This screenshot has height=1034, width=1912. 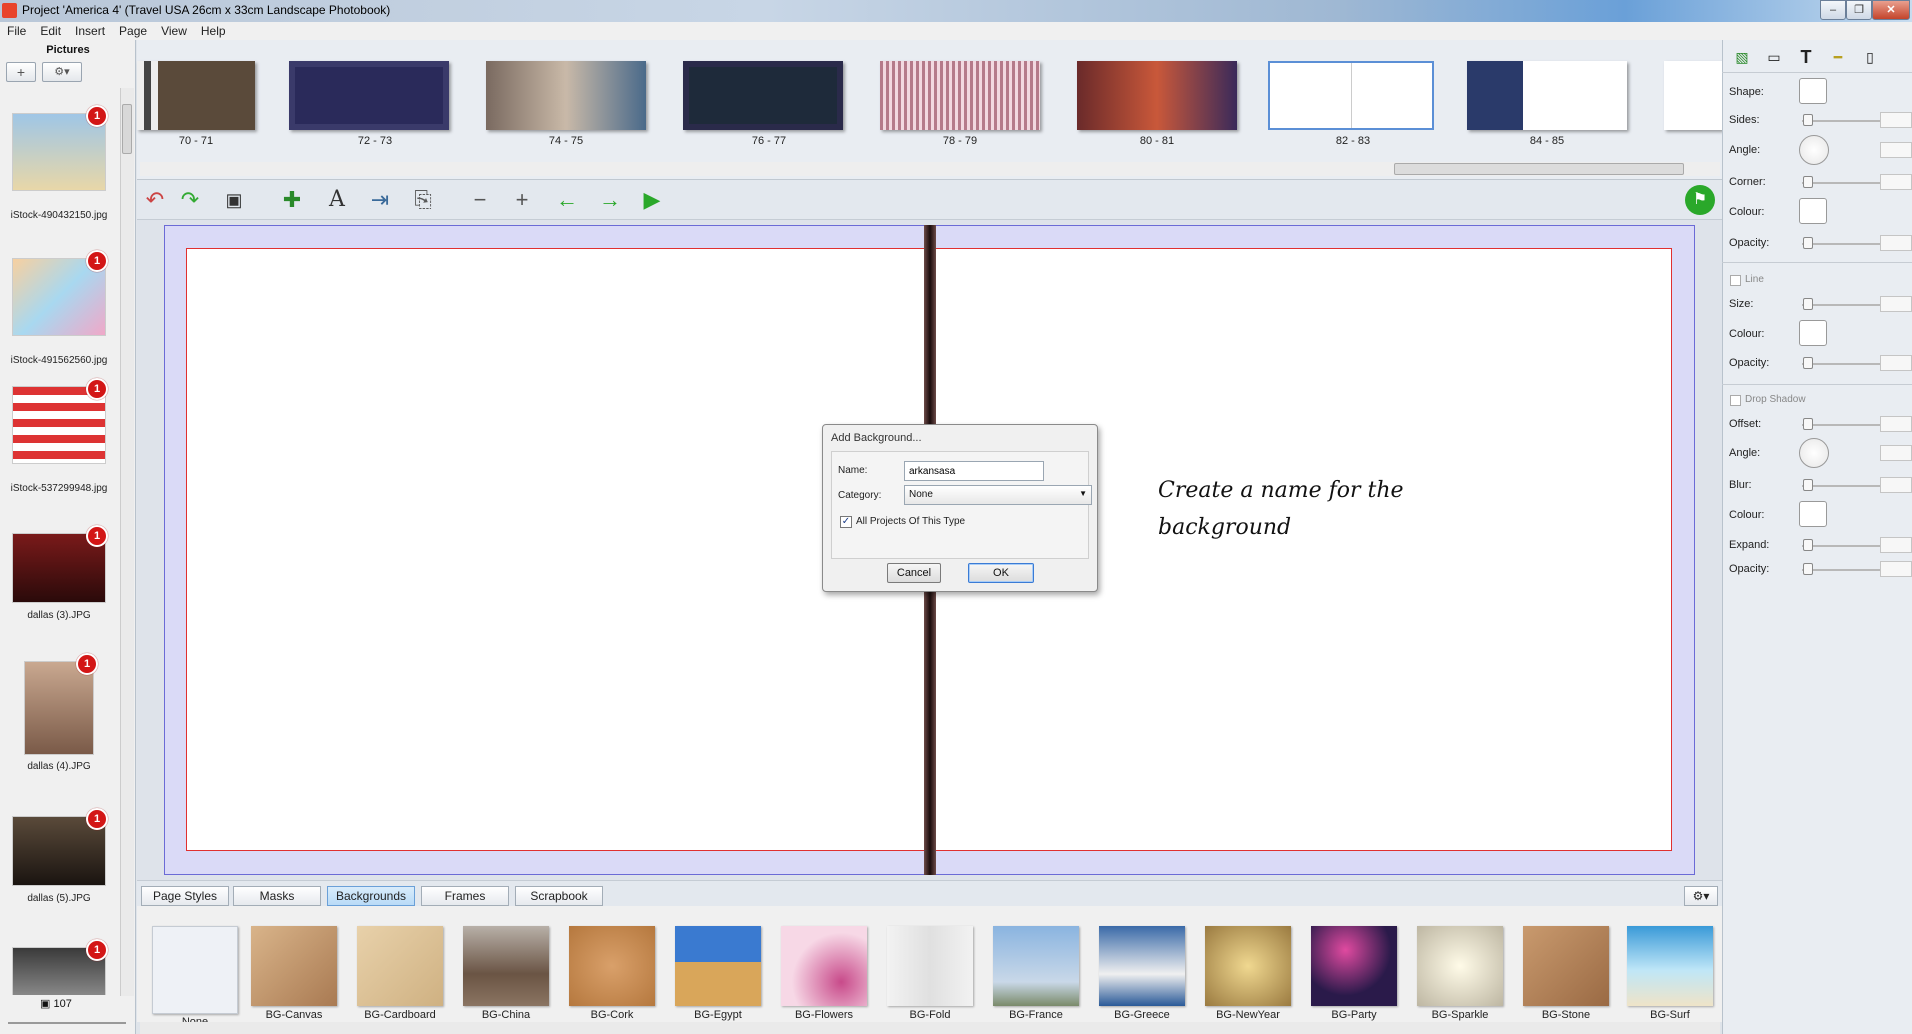 What do you see at coordinates (1896, 363) in the screenshot?
I see `line-opacity-value` at bounding box center [1896, 363].